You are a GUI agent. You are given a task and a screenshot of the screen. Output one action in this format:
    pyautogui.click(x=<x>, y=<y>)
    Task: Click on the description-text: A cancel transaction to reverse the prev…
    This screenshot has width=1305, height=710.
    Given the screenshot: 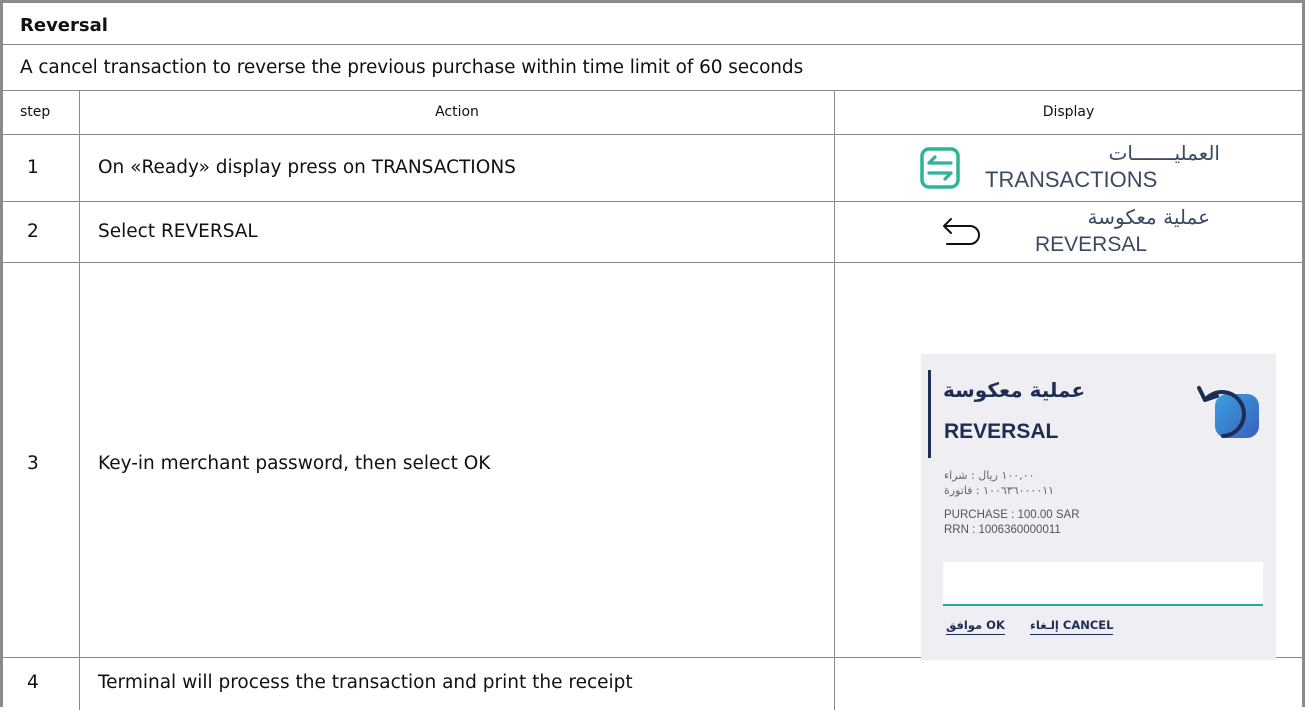 What is the action you would take?
    pyautogui.click(x=412, y=67)
    